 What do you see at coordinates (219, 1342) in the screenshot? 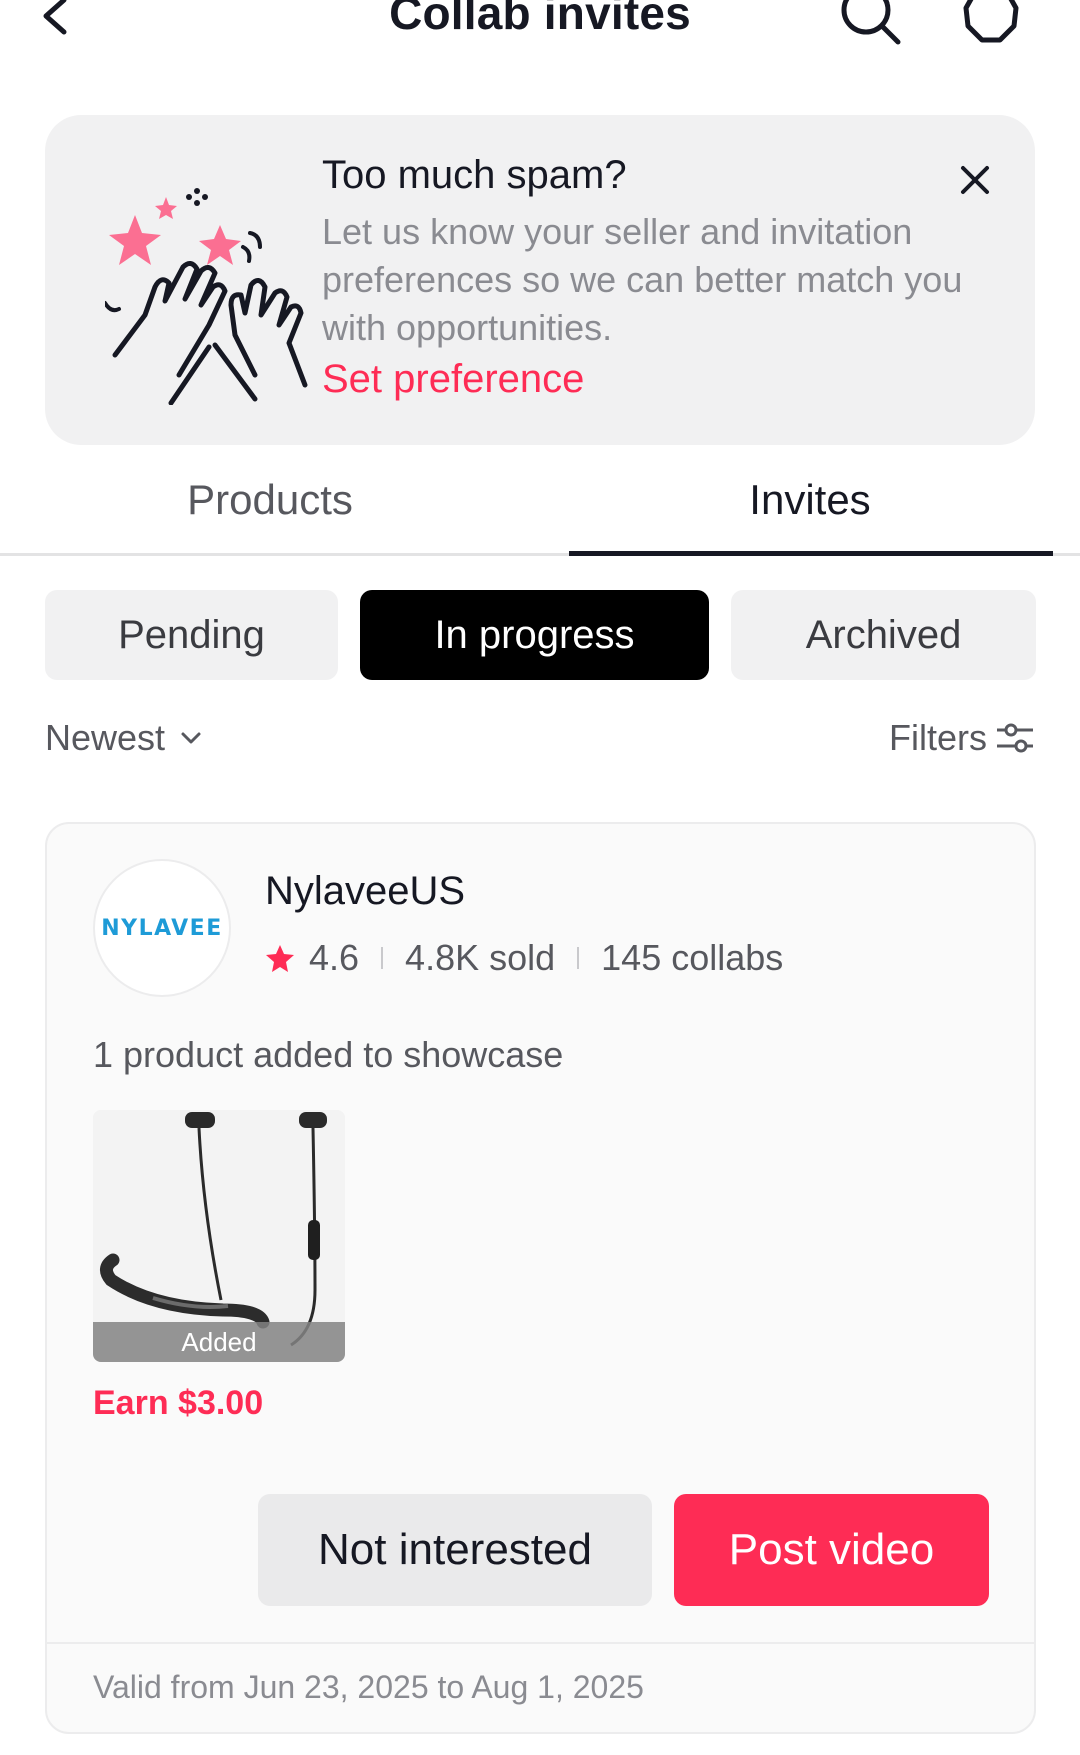
I see `added-badge: Added` at bounding box center [219, 1342].